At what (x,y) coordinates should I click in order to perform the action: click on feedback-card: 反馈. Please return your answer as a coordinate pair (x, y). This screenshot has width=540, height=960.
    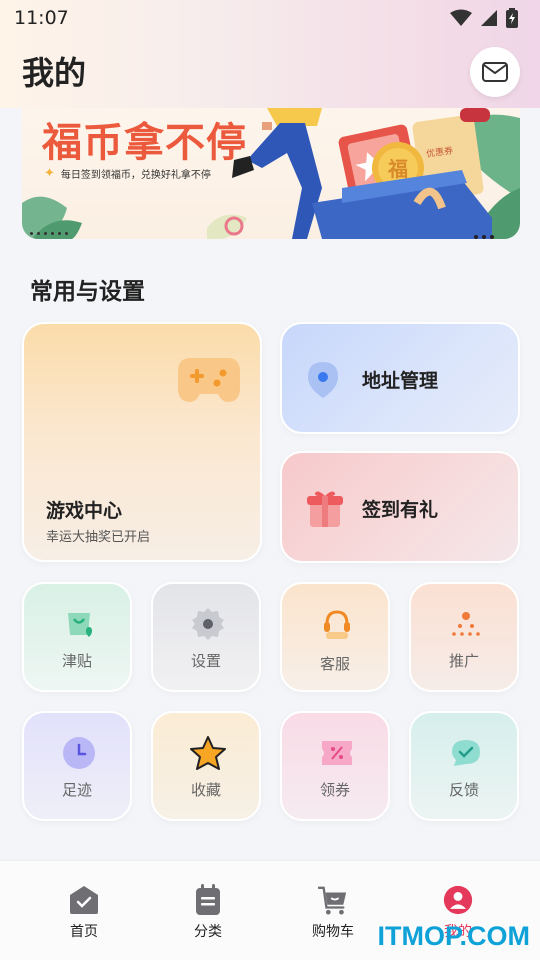
    Looking at the image, I should click on (464, 766).